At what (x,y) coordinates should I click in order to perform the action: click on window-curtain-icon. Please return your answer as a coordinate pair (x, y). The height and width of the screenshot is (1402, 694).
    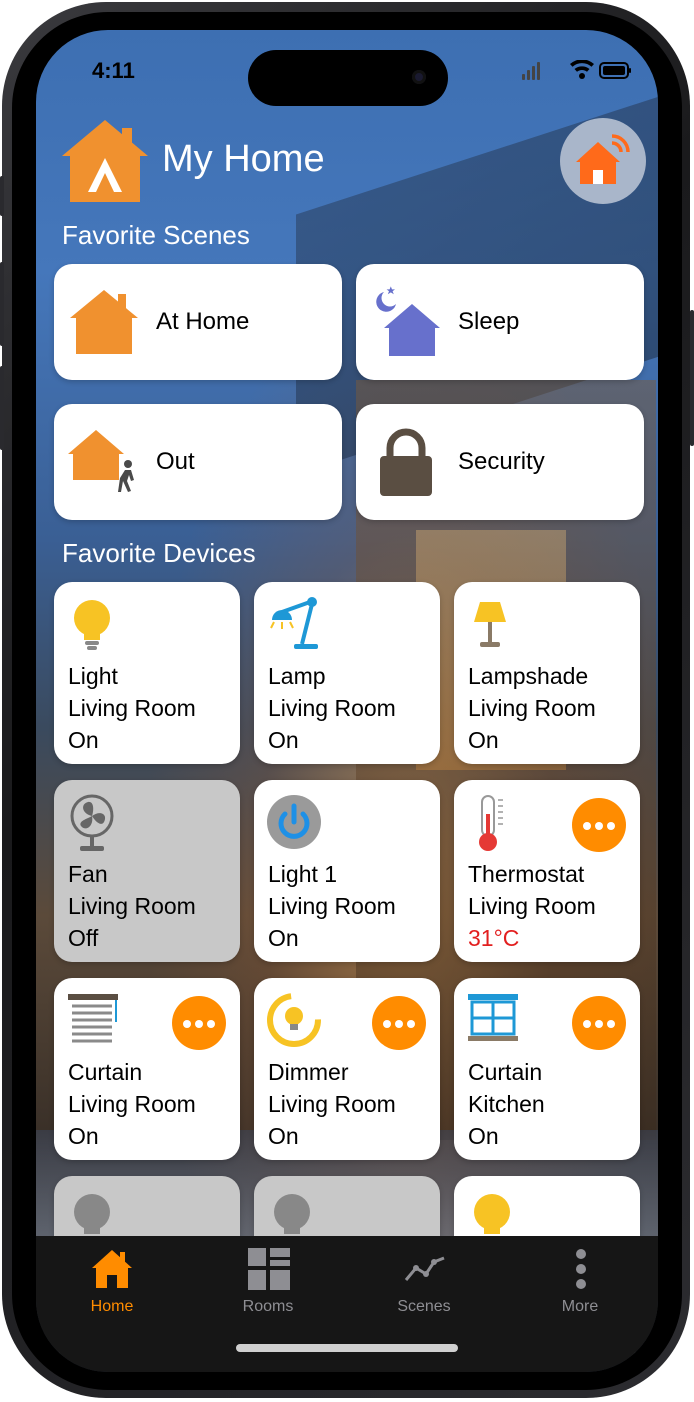
    Looking at the image, I should click on (493, 1017).